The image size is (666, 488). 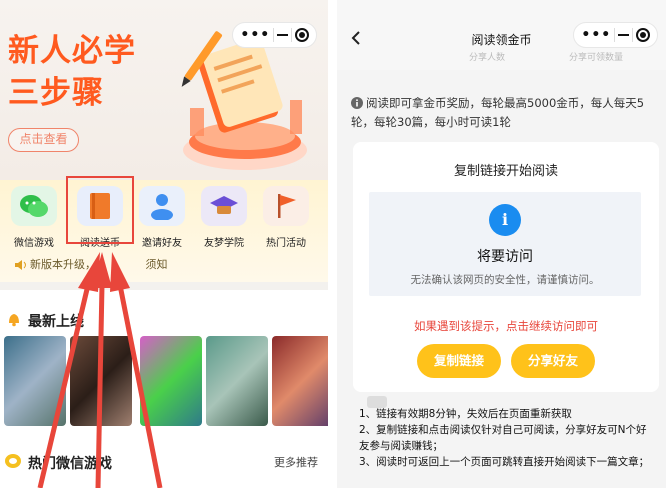 I want to click on info-icon, so click(x=357, y=103).